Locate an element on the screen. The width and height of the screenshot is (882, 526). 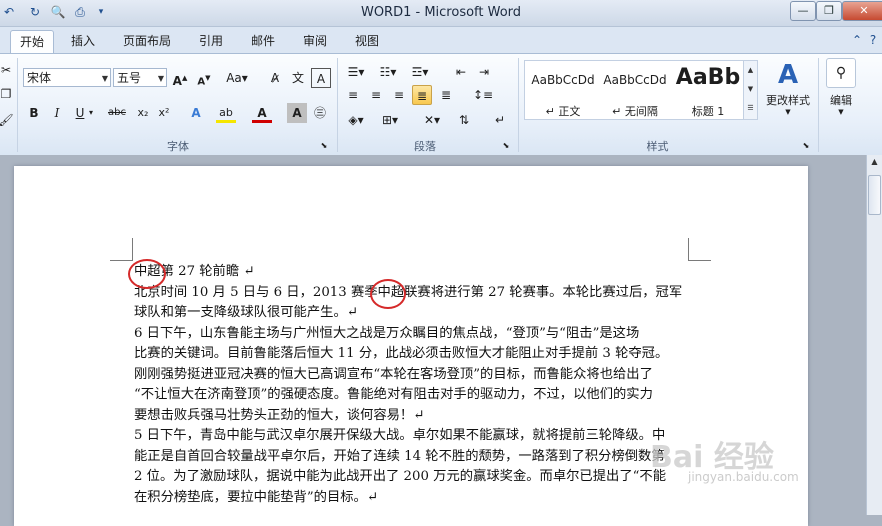
sort-icon: ⇅ is located at coordinates (464, 120).